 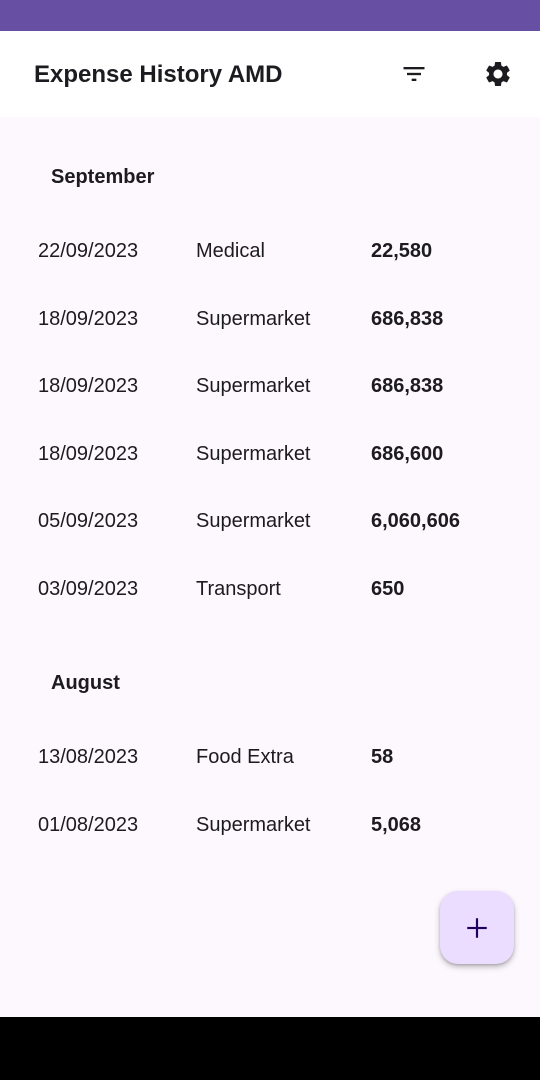 I want to click on expense-amount: 686,600, so click(x=407, y=454).